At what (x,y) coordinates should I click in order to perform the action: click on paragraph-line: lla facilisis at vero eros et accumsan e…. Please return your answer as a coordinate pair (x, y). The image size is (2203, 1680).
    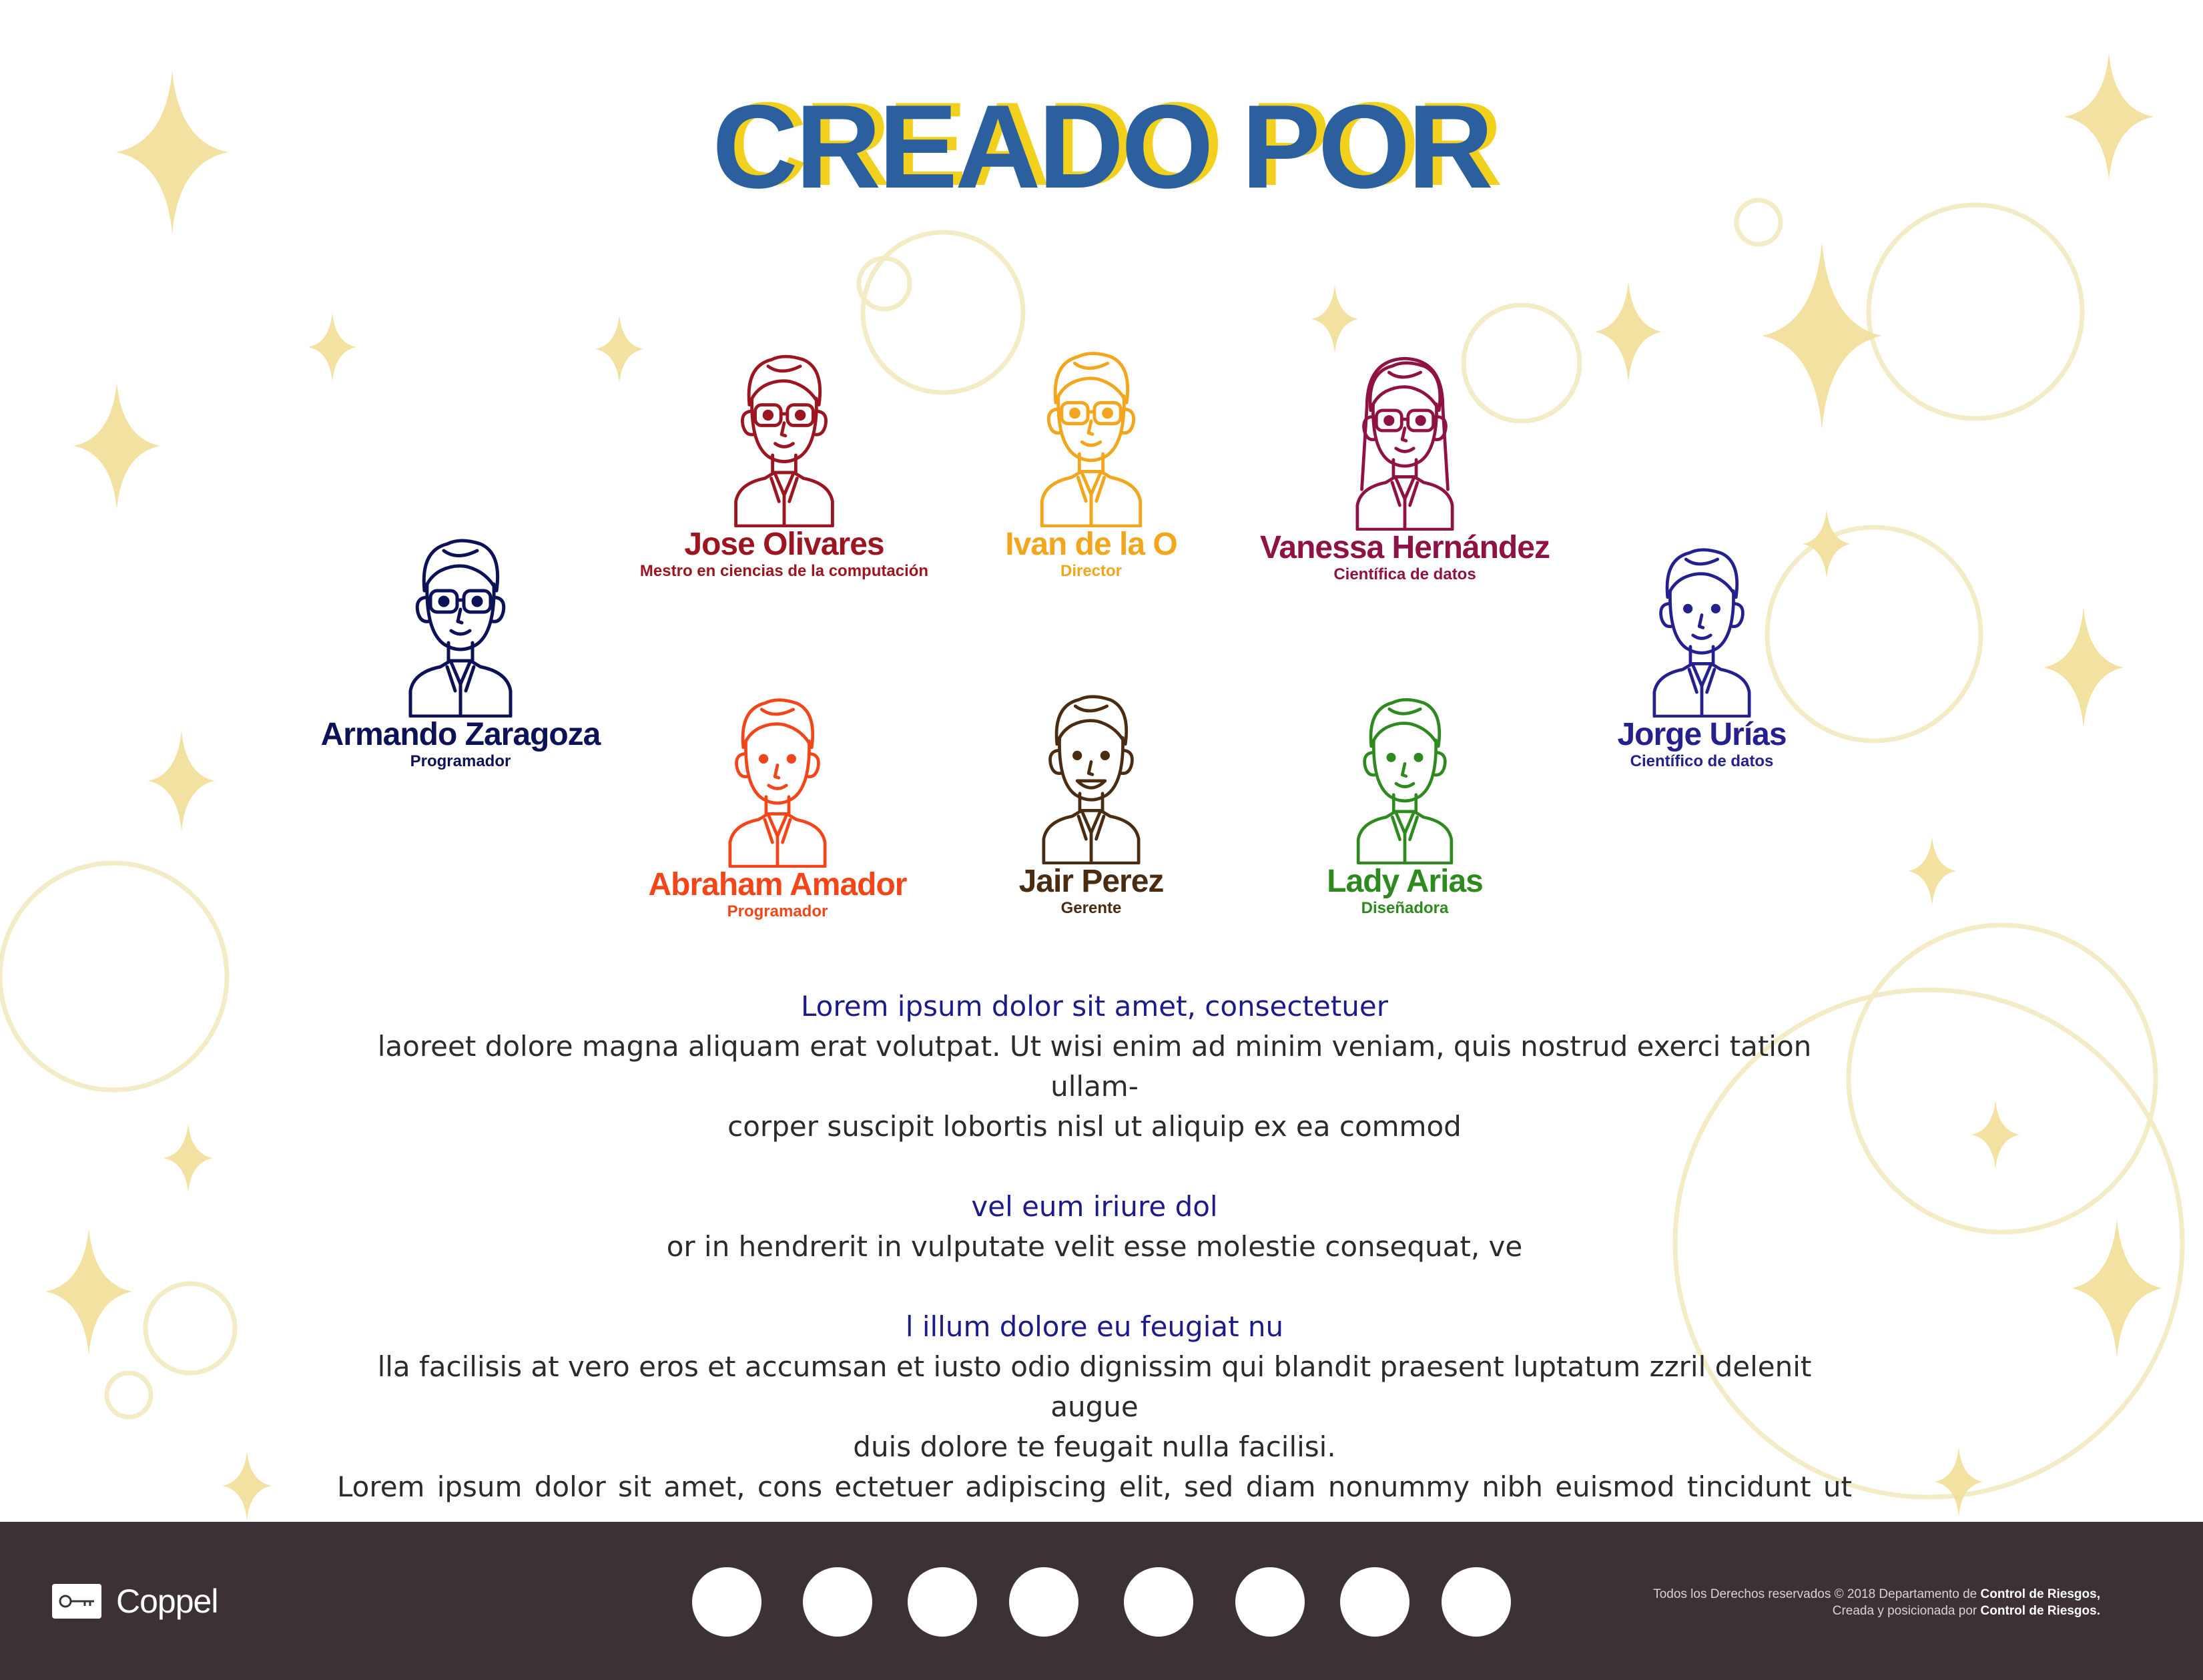
    Looking at the image, I should click on (1094, 1387).